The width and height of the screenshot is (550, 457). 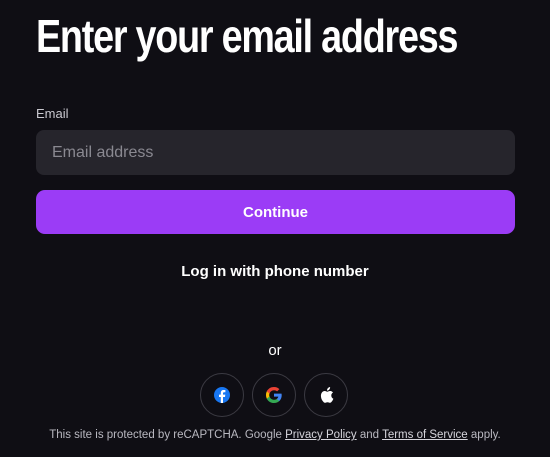 I want to click on apple-icon, so click(x=326, y=395).